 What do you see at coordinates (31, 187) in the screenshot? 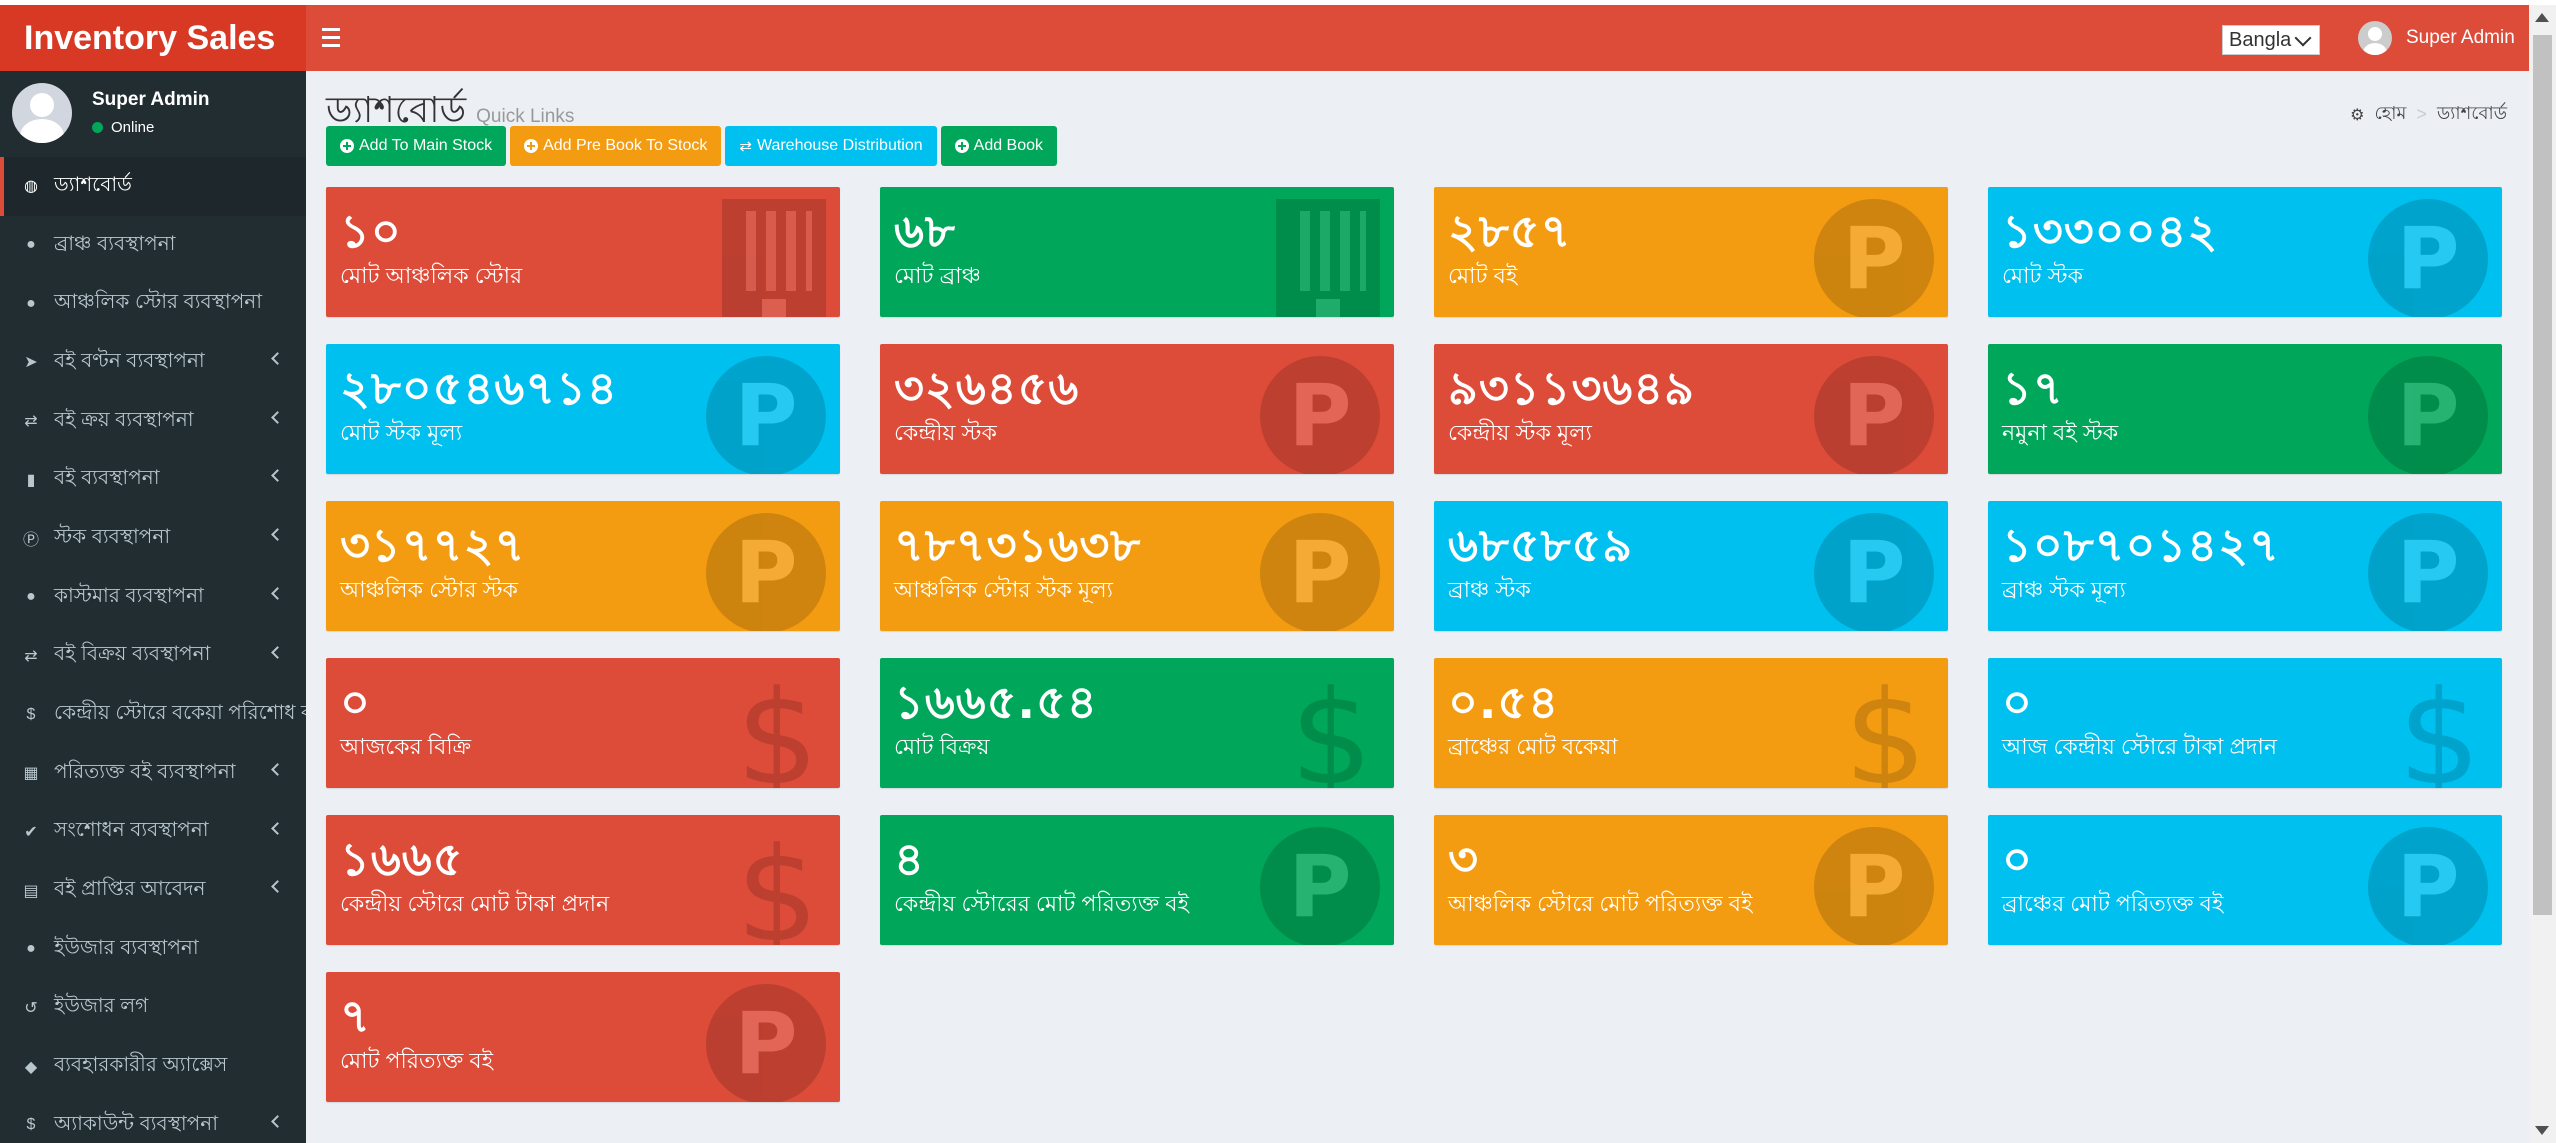
I see `dashboard-icon: ◍` at bounding box center [31, 187].